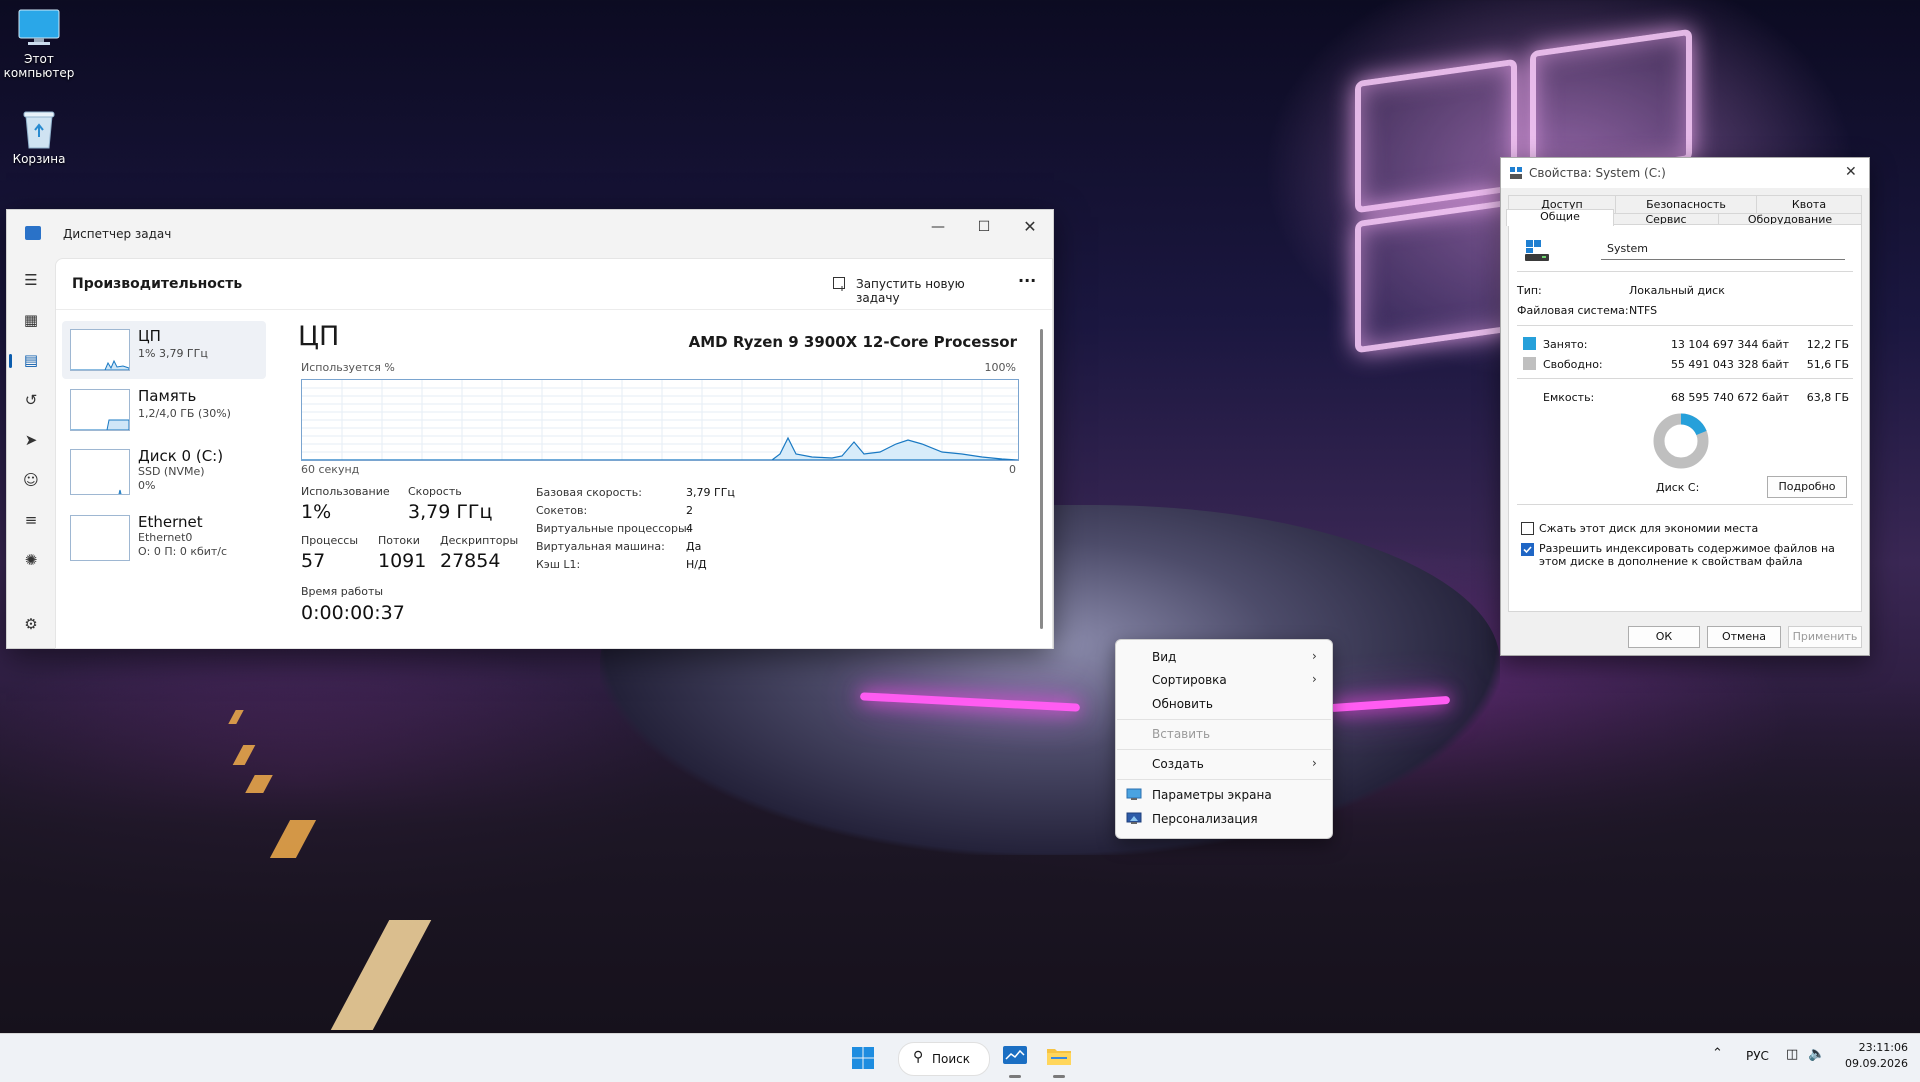 This screenshot has width=1920, height=1082. I want to click on tab-quota: Квота, so click(1809, 205).